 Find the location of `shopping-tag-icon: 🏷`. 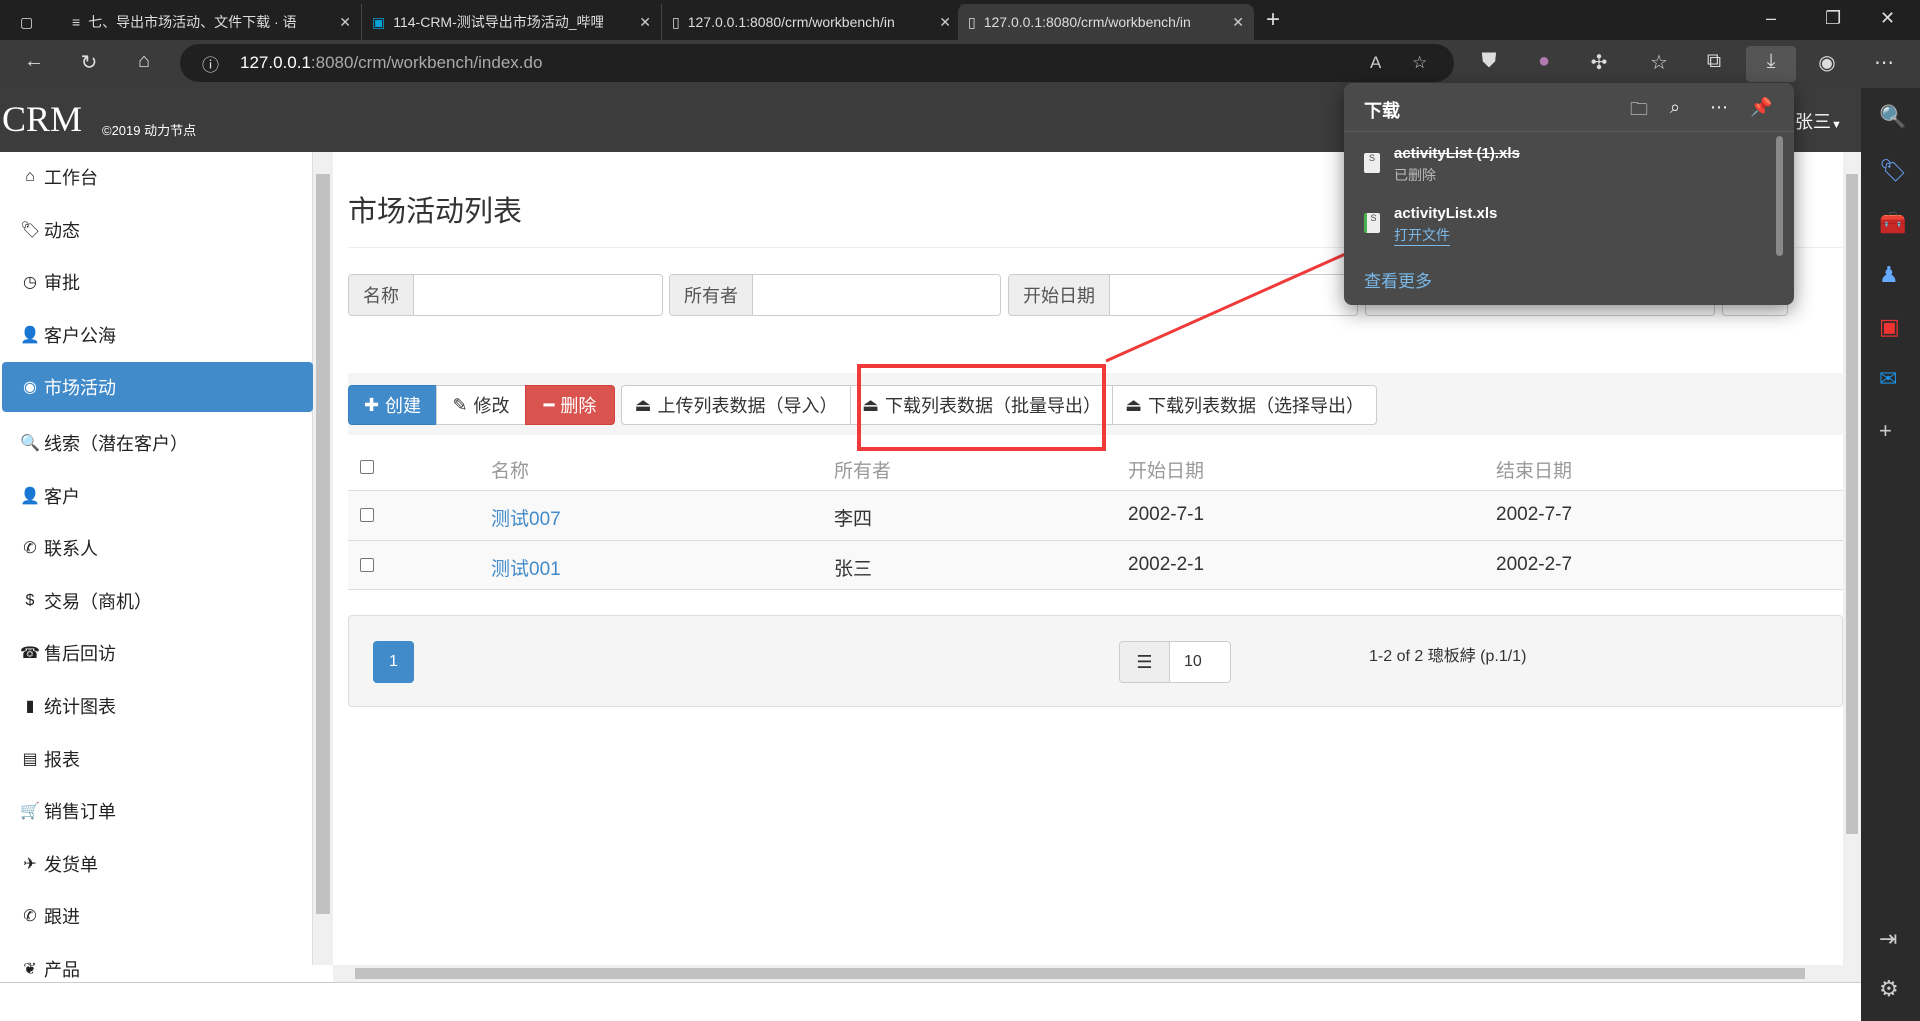

shopping-tag-icon: 🏷 is located at coordinates (1893, 171).